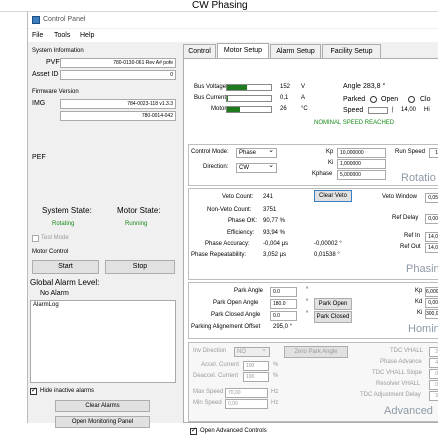  What do you see at coordinates (373, 99) in the screenshot?
I see `parked-radio` at bounding box center [373, 99].